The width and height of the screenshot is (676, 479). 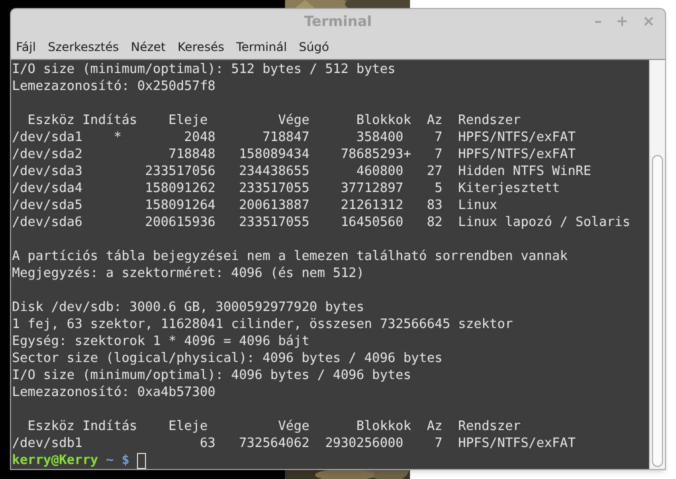 I want to click on terminal-line: /dev/sda6 200615936 233517055 16450560 82 Linux lapozó / Solaris, so click(x=321, y=222).